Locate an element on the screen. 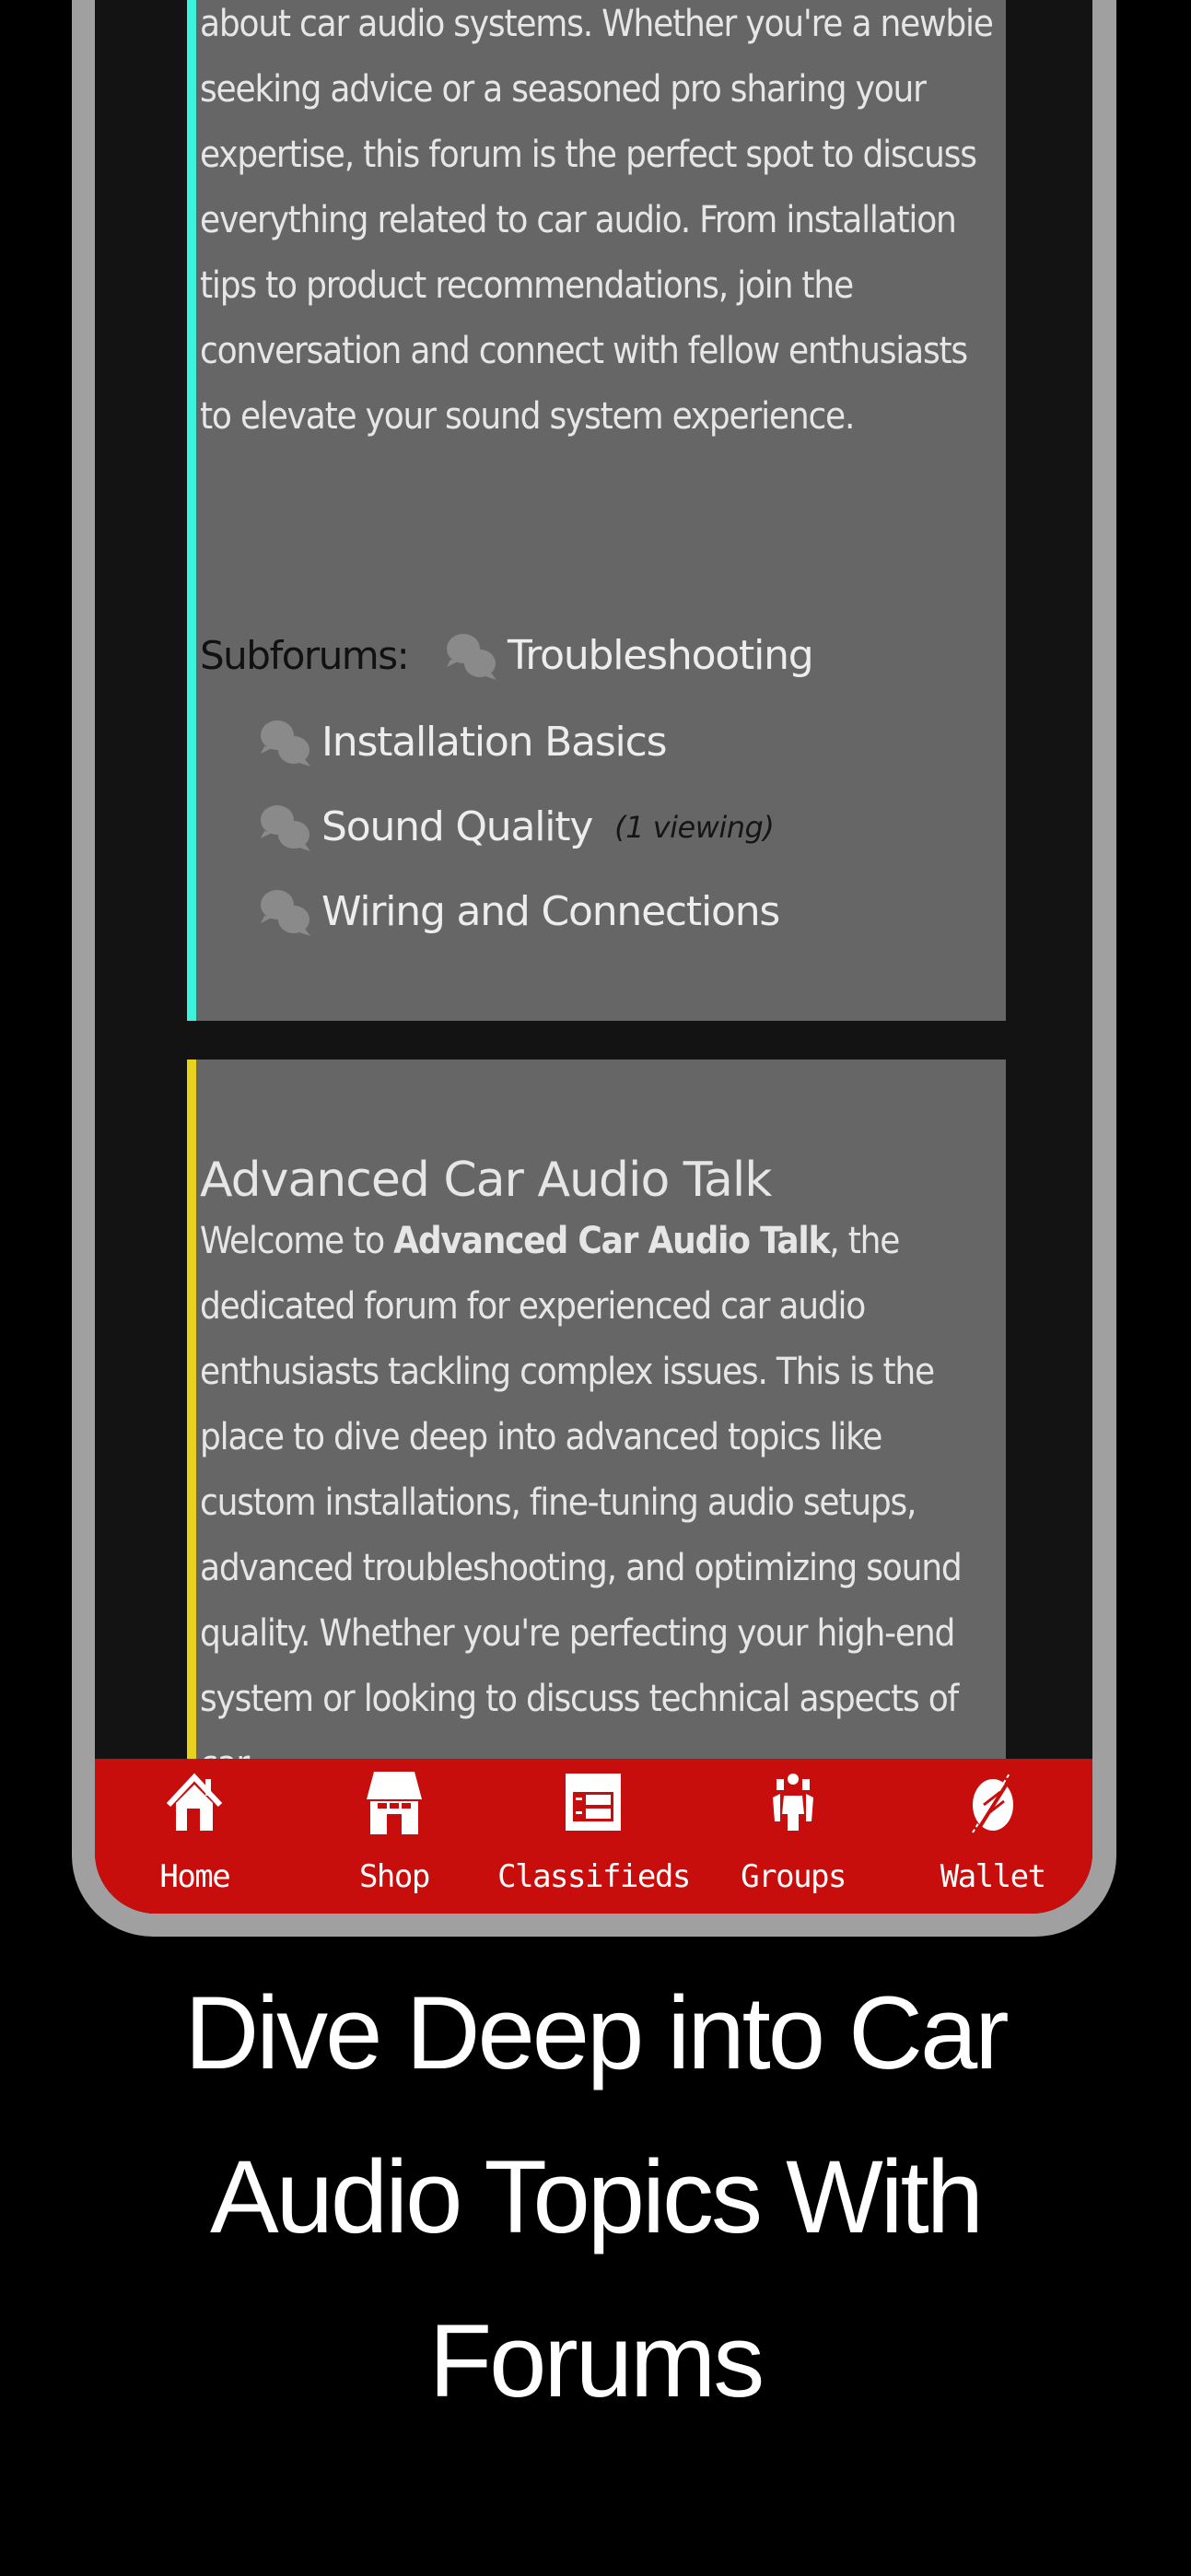  subforums-label: Subforums: is located at coordinates (305, 656).